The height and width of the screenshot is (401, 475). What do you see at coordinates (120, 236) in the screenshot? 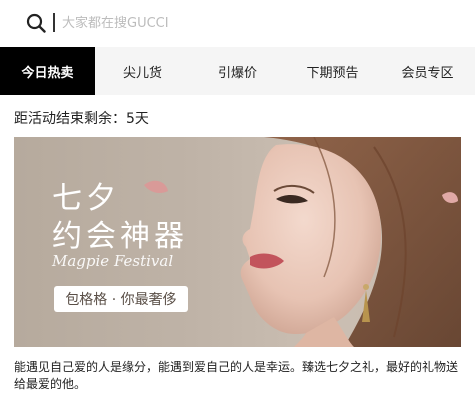
I see `banner-title-line2: 约会神器` at bounding box center [120, 236].